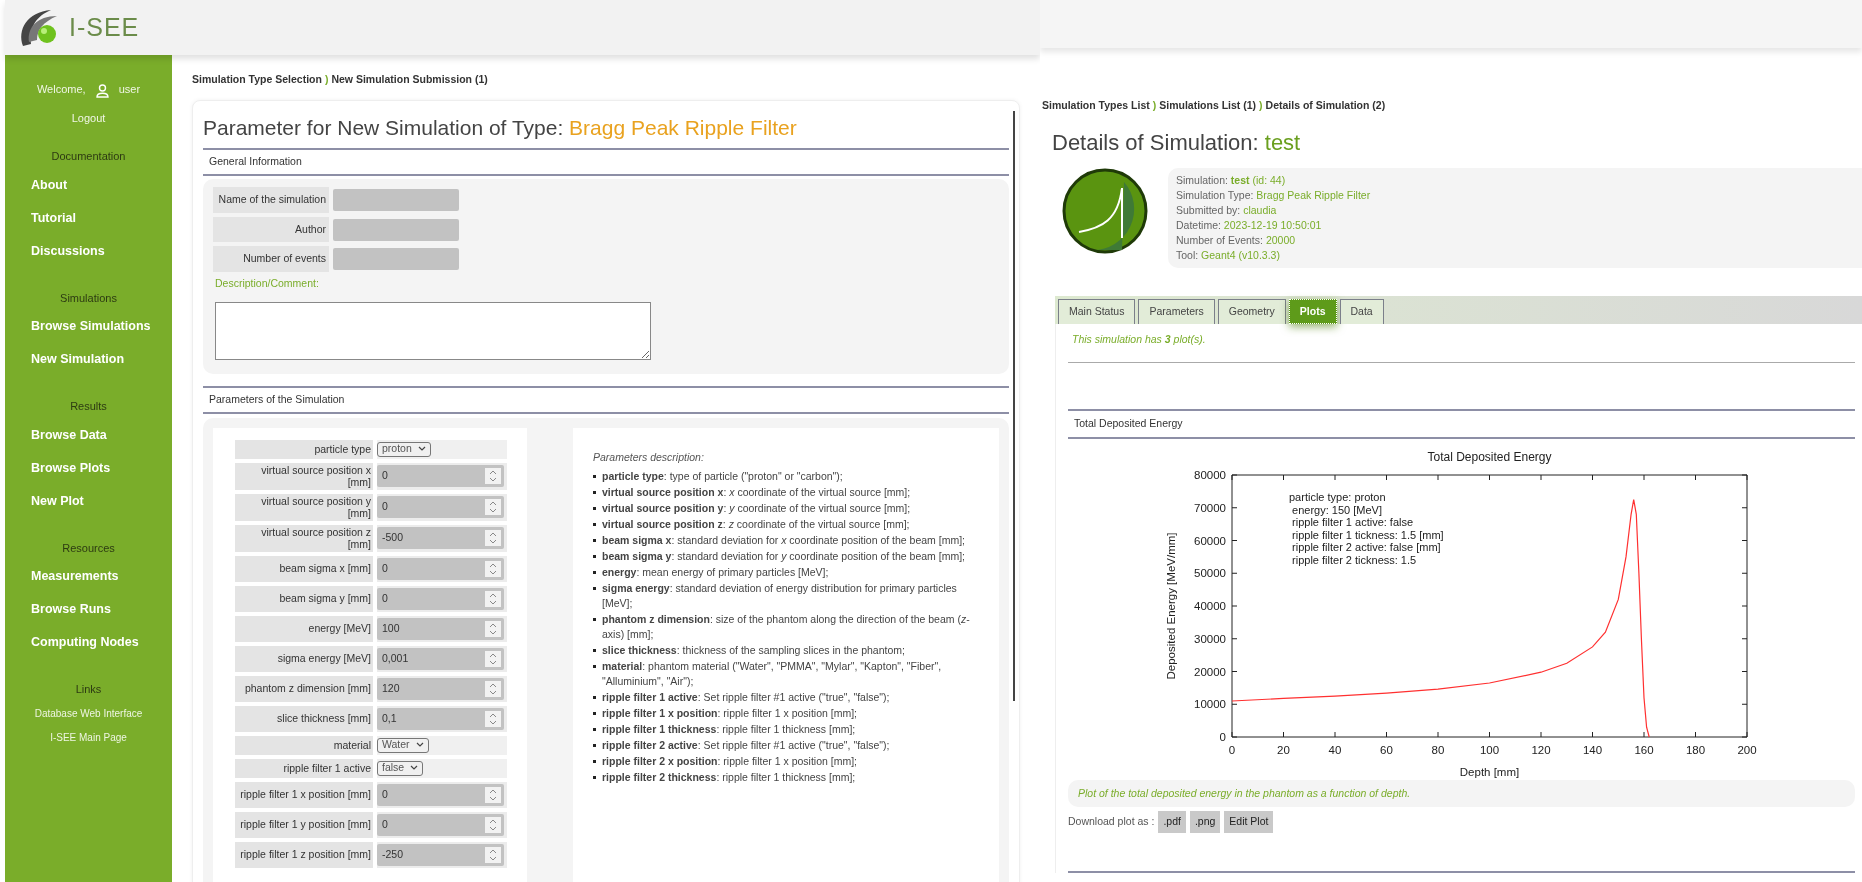 The image size is (1862, 882). What do you see at coordinates (1231, 181) in the screenshot?
I see `info-line: Simulation: test (id: 44)` at bounding box center [1231, 181].